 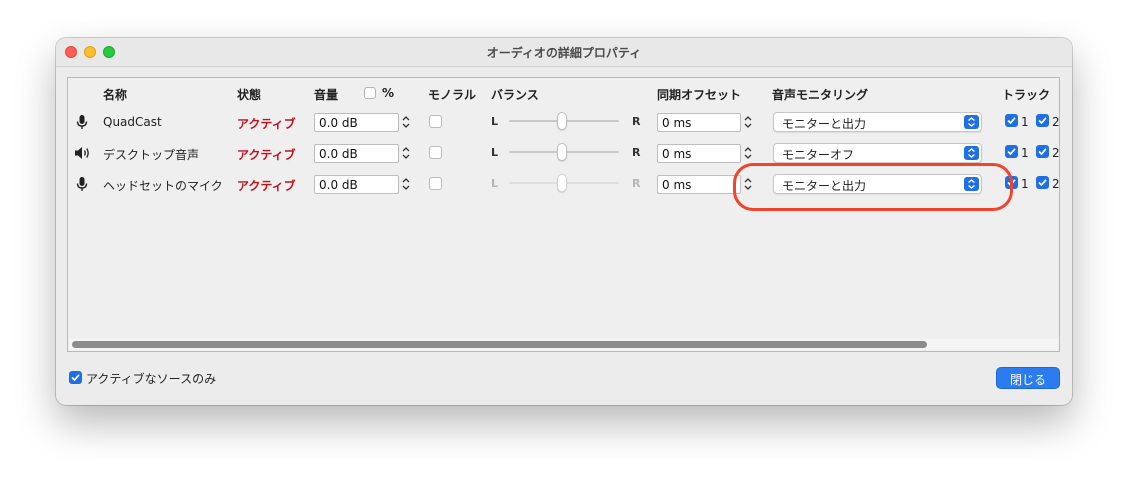 What do you see at coordinates (1028, 378) in the screenshot?
I see `close-button: 閉じる` at bounding box center [1028, 378].